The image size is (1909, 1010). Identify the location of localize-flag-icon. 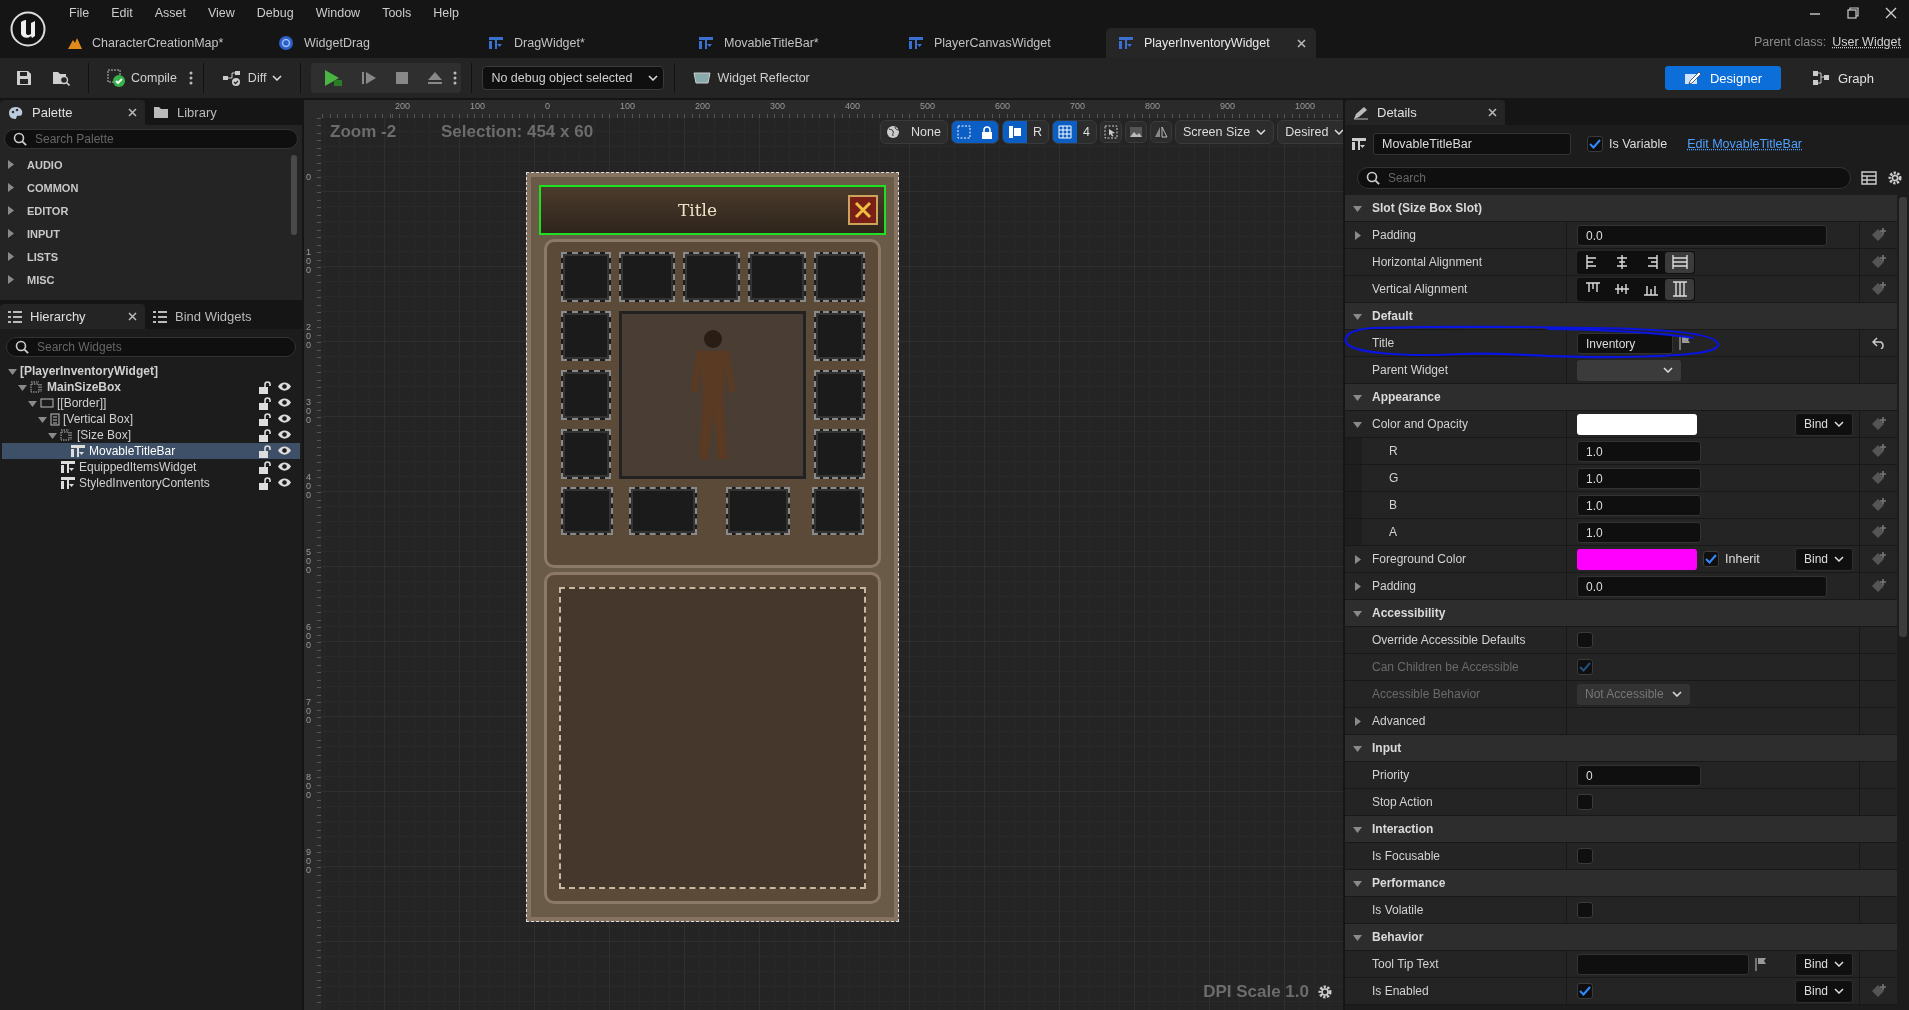
(1761, 964).